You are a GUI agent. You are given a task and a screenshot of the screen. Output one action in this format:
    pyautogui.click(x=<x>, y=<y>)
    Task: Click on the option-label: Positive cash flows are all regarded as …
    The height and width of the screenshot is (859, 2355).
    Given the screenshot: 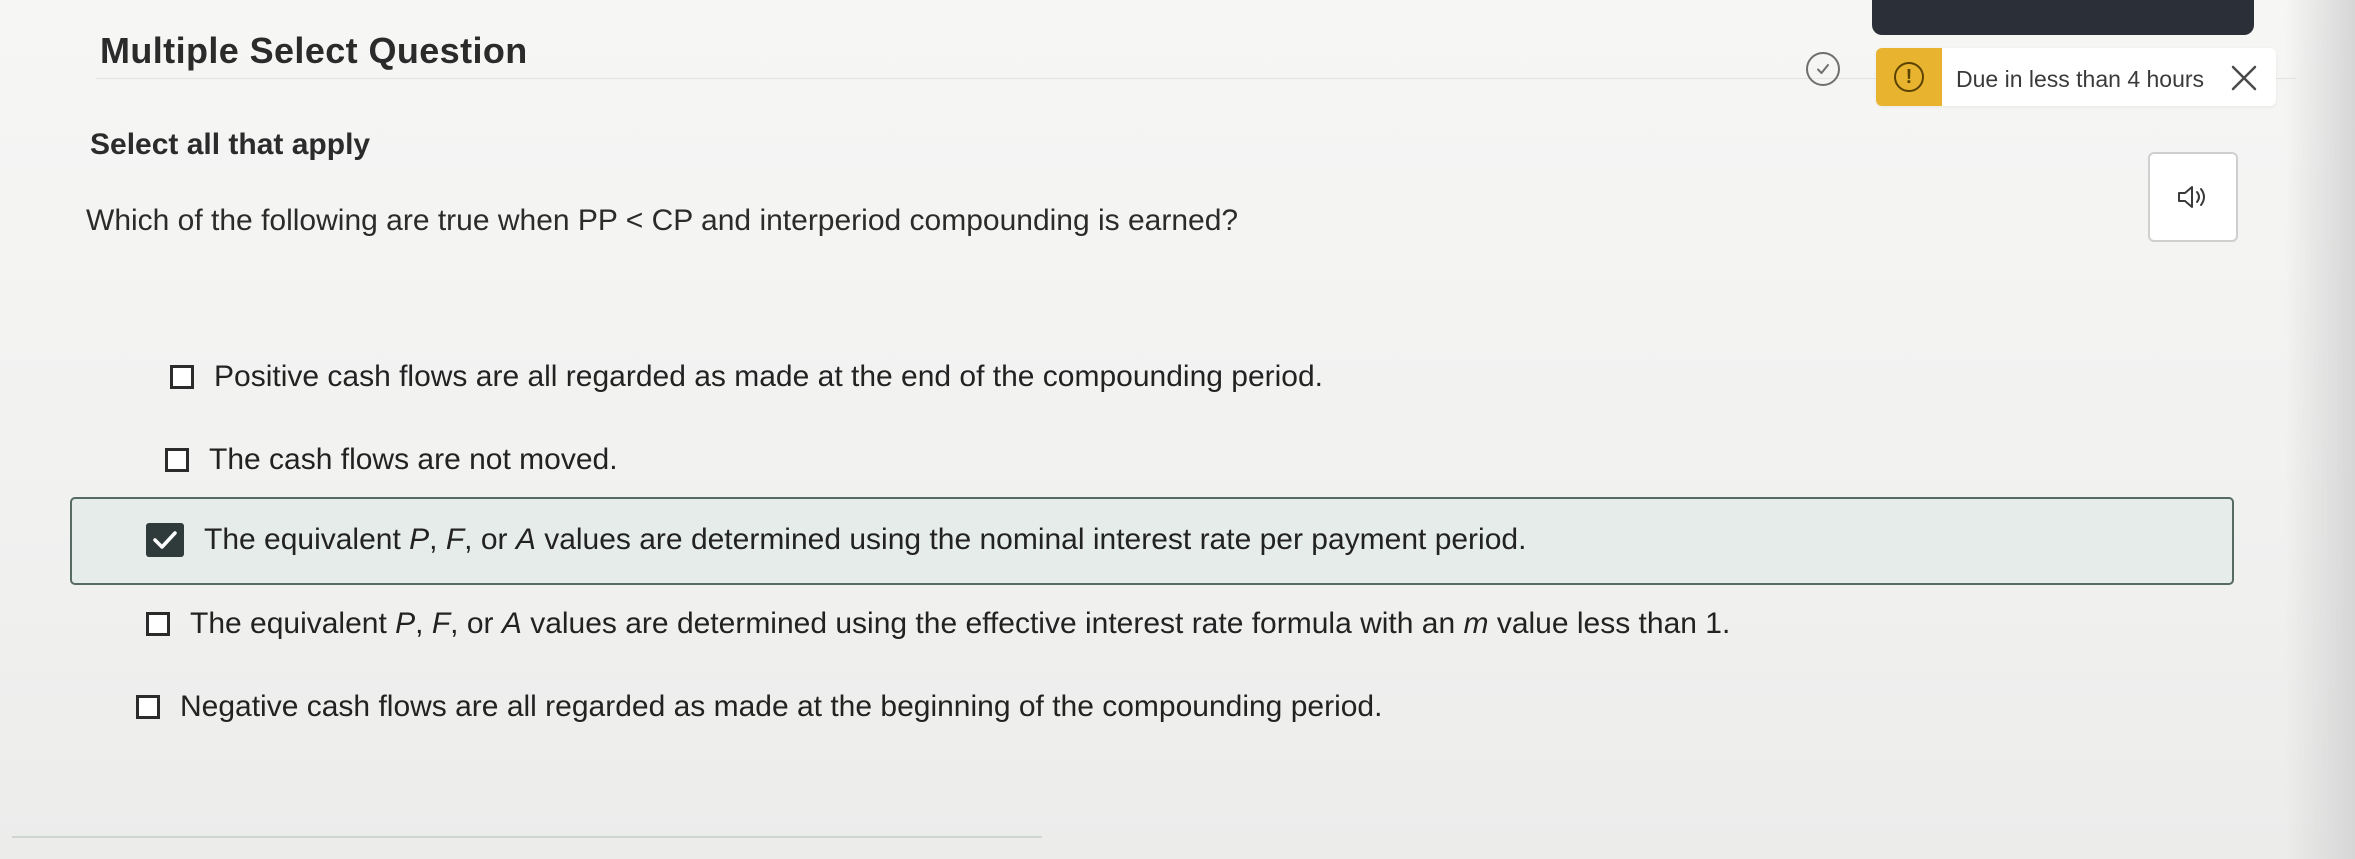 What is the action you would take?
    pyautogui.click(x=769, y=376)
    